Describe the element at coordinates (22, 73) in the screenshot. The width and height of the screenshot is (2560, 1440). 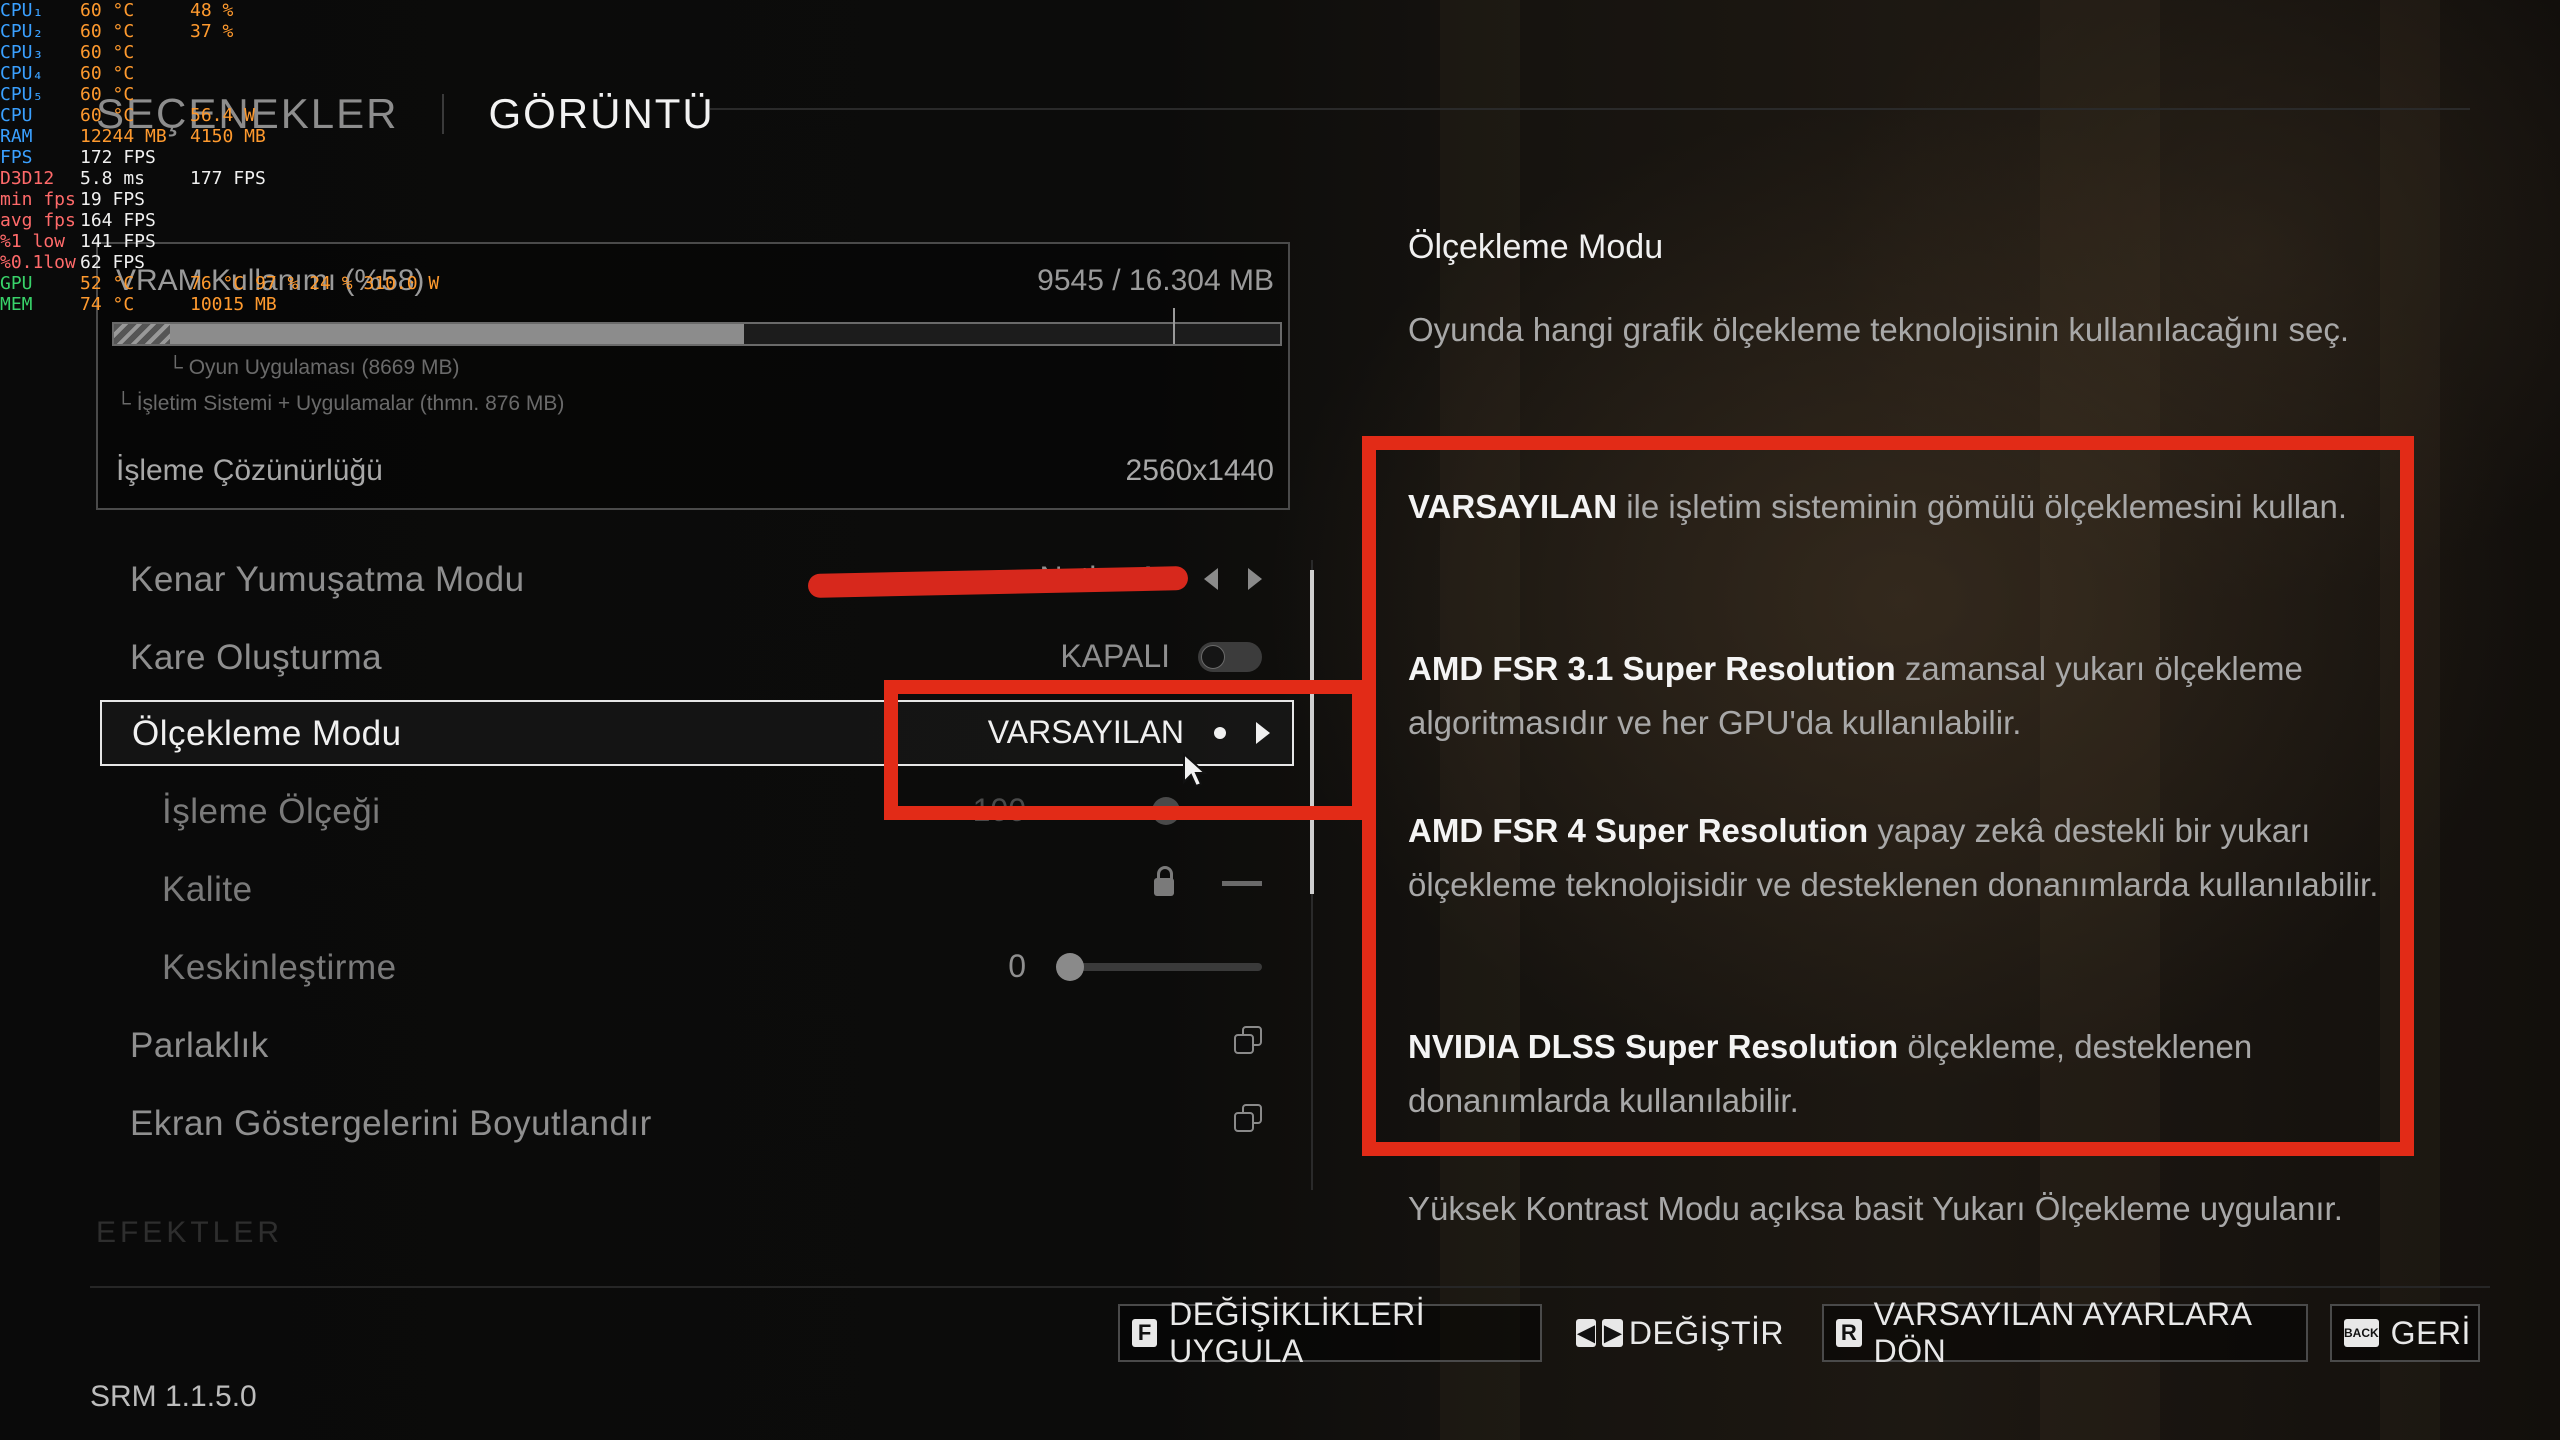
I see `overlay-label: CPU₄` at that location.